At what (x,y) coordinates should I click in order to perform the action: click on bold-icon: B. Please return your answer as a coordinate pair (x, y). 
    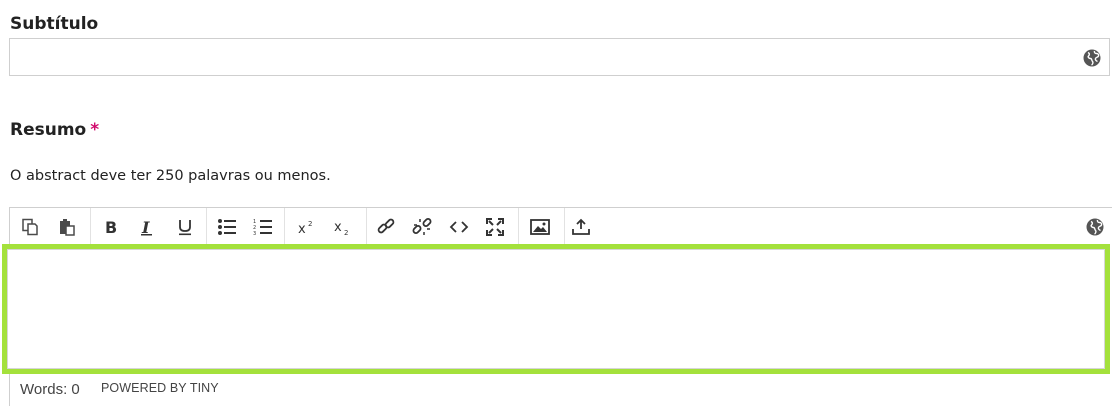
    Looking at the image, I should click on (111, 227).